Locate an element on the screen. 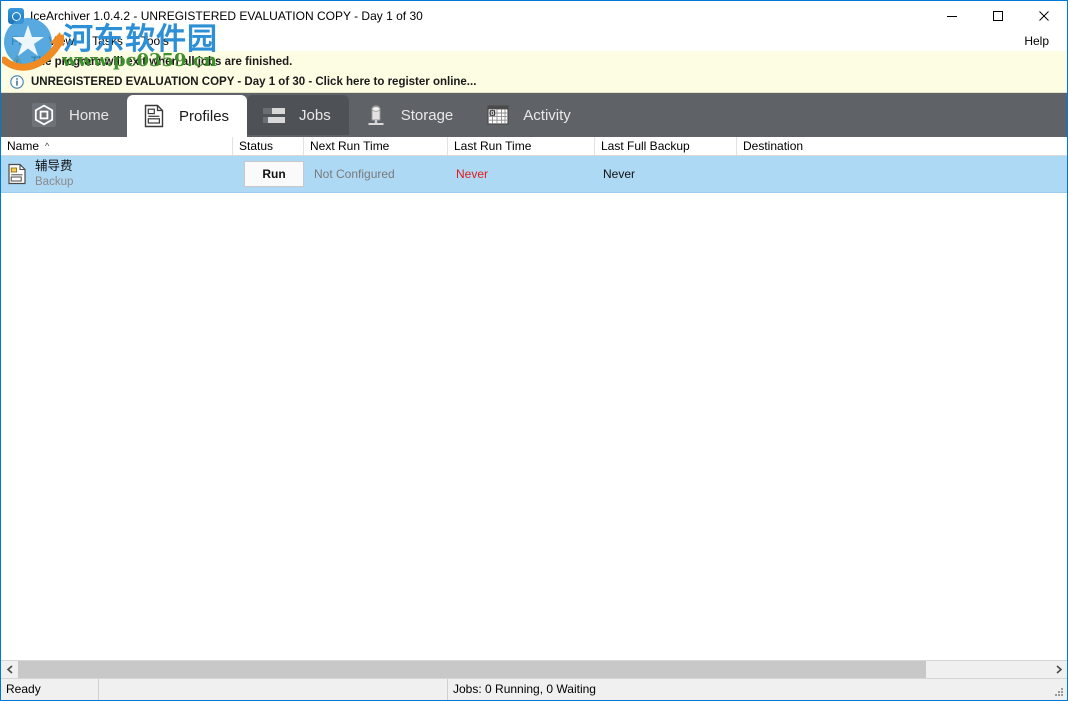  document-profiles-icon is located at coordinates (154, 116).